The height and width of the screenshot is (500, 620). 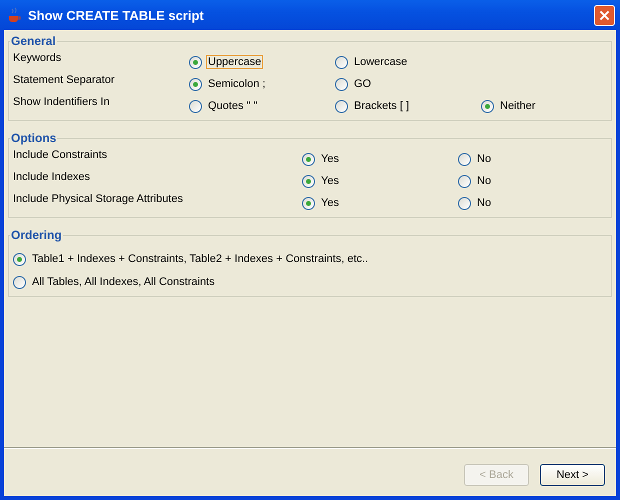 What do you see at coordinates (200, 259) in the screenshot?
I see `option-label: Table1 + Indexes + Constraints, Table2 + Indexes + Constraints, etc..` at bounding box center [200, 259].